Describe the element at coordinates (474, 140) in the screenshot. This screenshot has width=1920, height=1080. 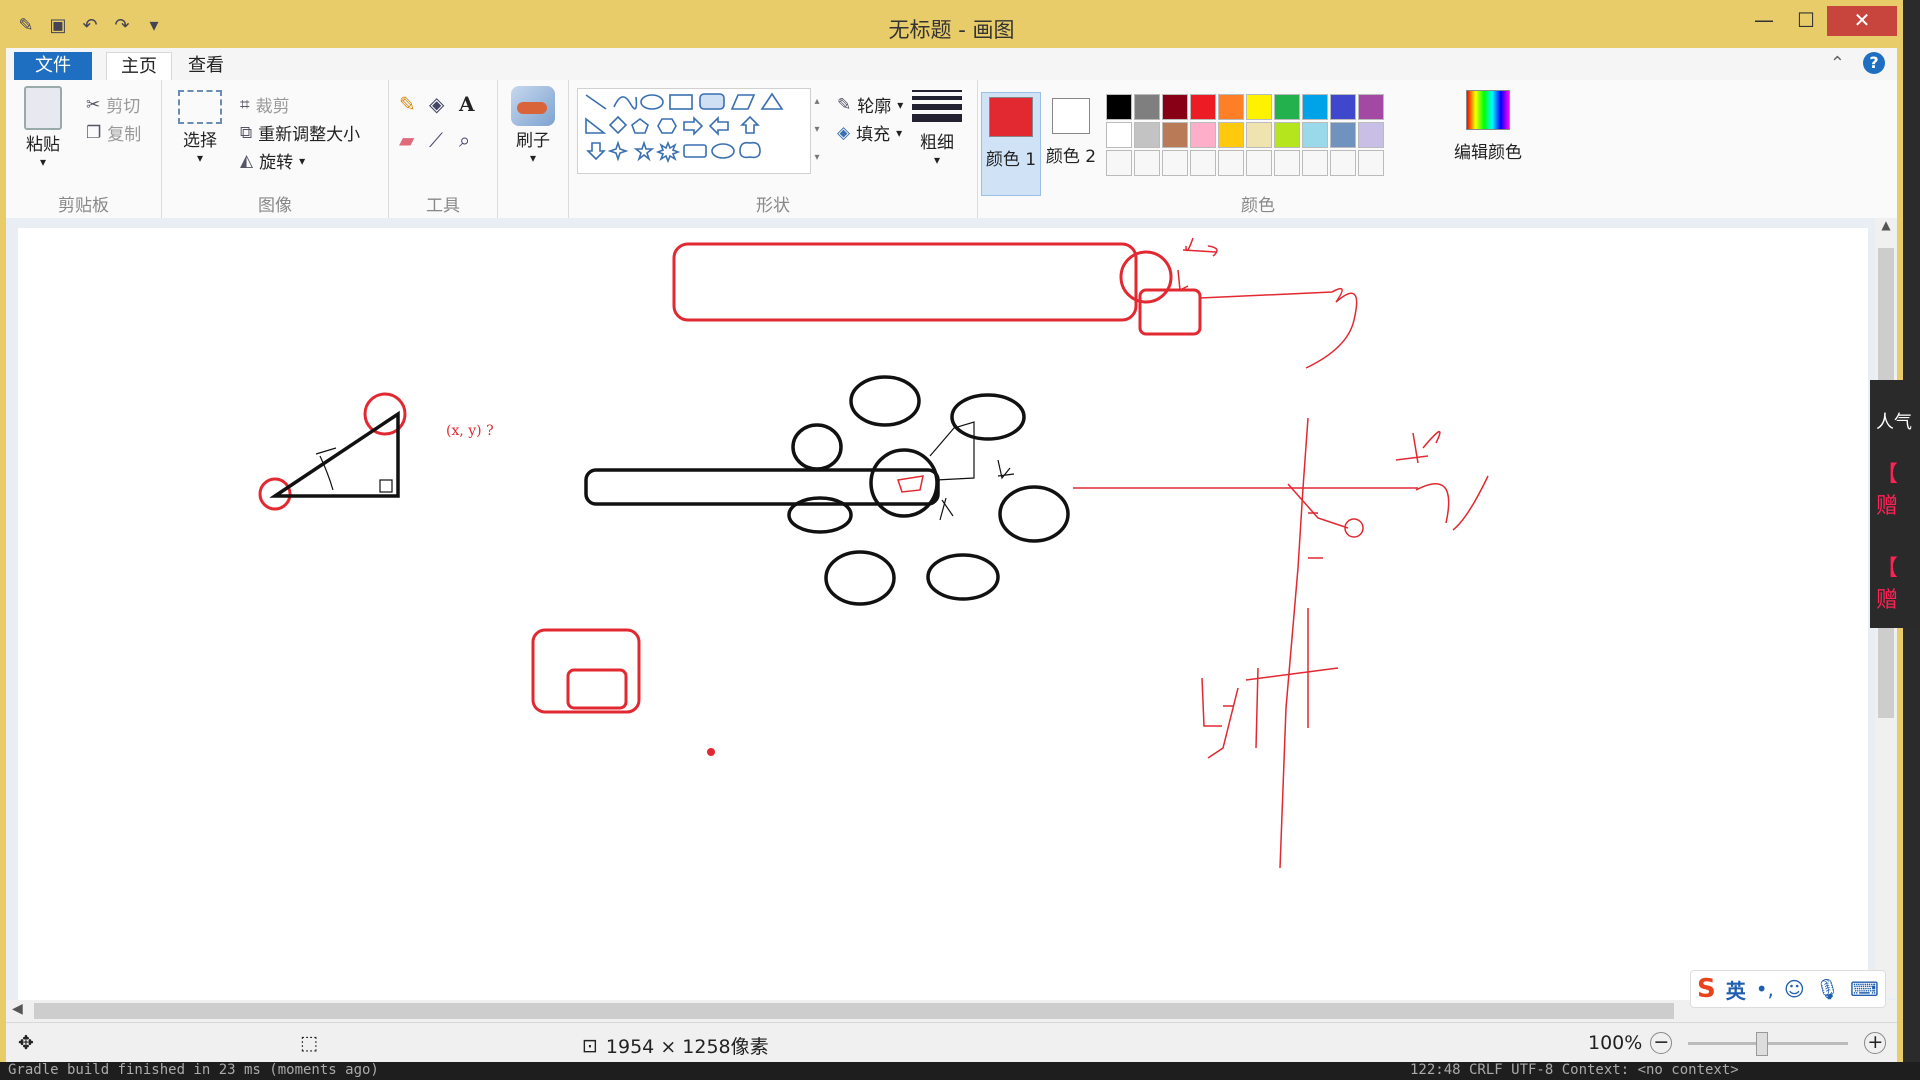
I see `magnifier-icon: ⌕` at that location.